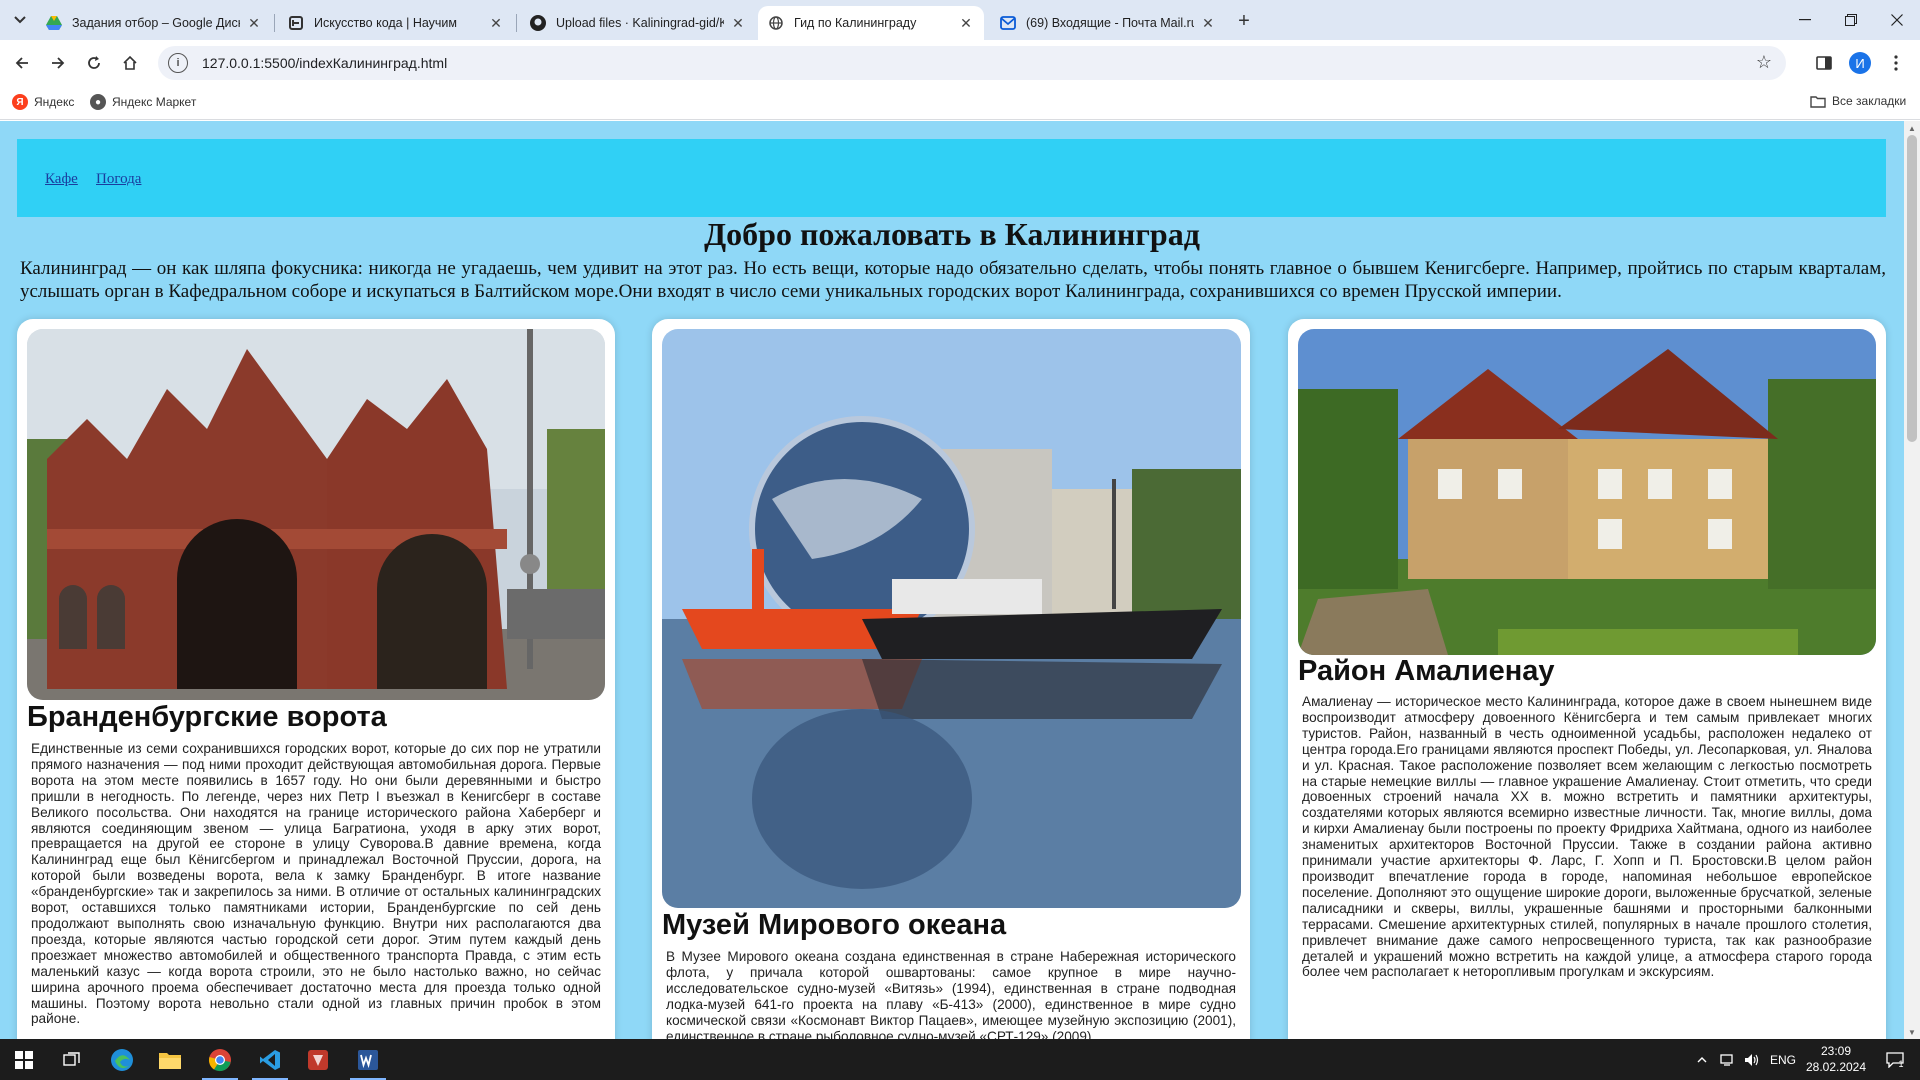 This screenshot has width=1920, height=1080. I want to click on bookmark-yandex: Я Яндекс, so click(43, 102).